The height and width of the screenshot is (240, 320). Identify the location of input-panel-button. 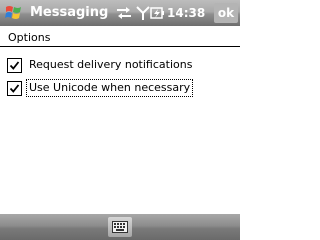
(120, 227).